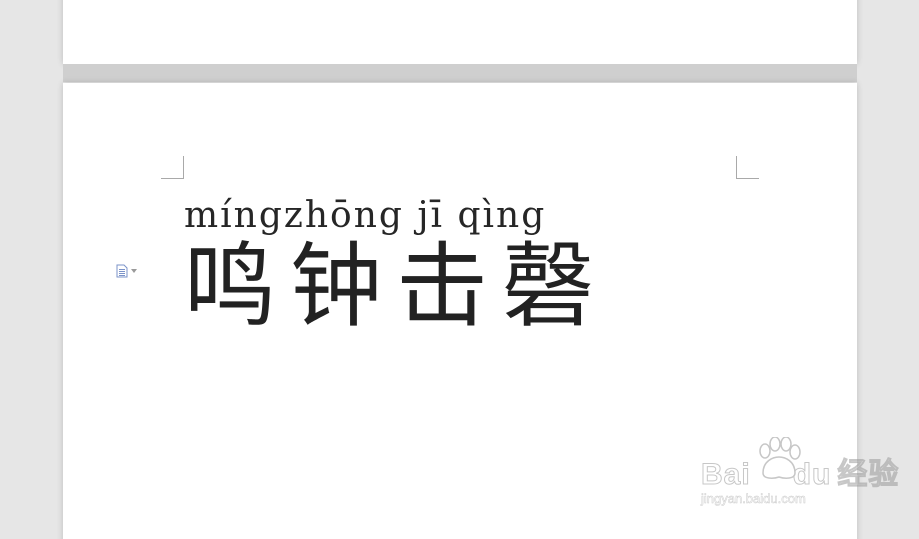 The height and width of the screenshot is (539, 919). I want to click on pinyin-line: míngzhōng jī qìng, so click(365, 215).